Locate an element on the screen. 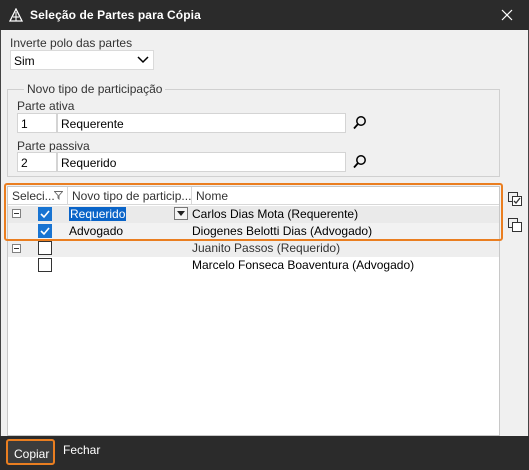  copiar-button: Copiar is located at coordinates (30, 452).